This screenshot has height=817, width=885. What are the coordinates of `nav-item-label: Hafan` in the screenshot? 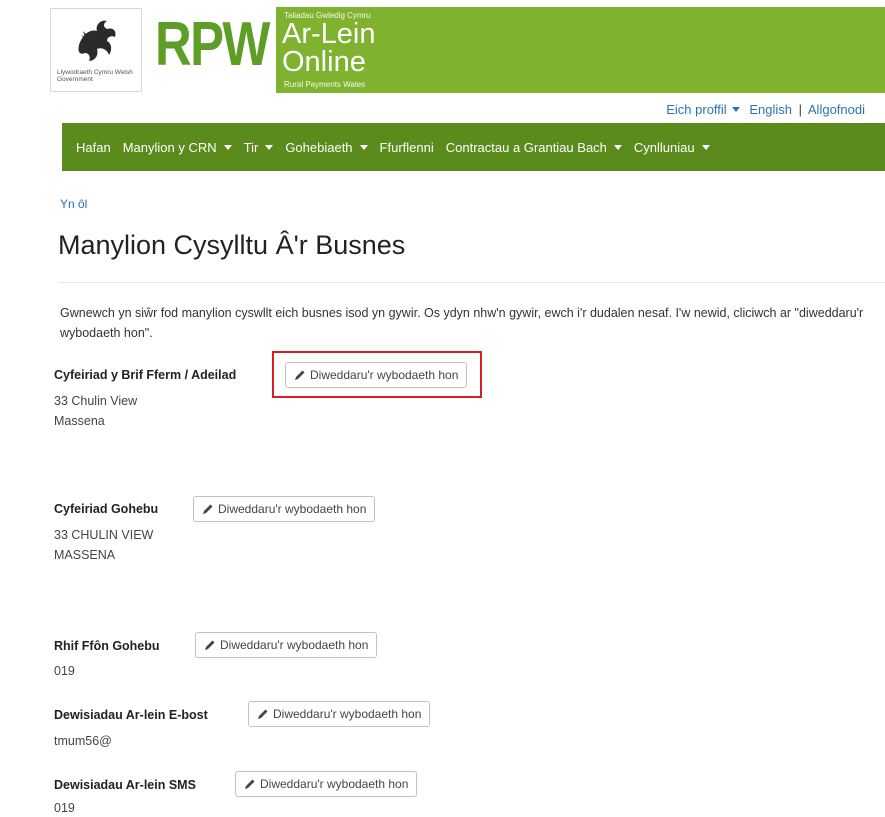 It's located at (93, 147).